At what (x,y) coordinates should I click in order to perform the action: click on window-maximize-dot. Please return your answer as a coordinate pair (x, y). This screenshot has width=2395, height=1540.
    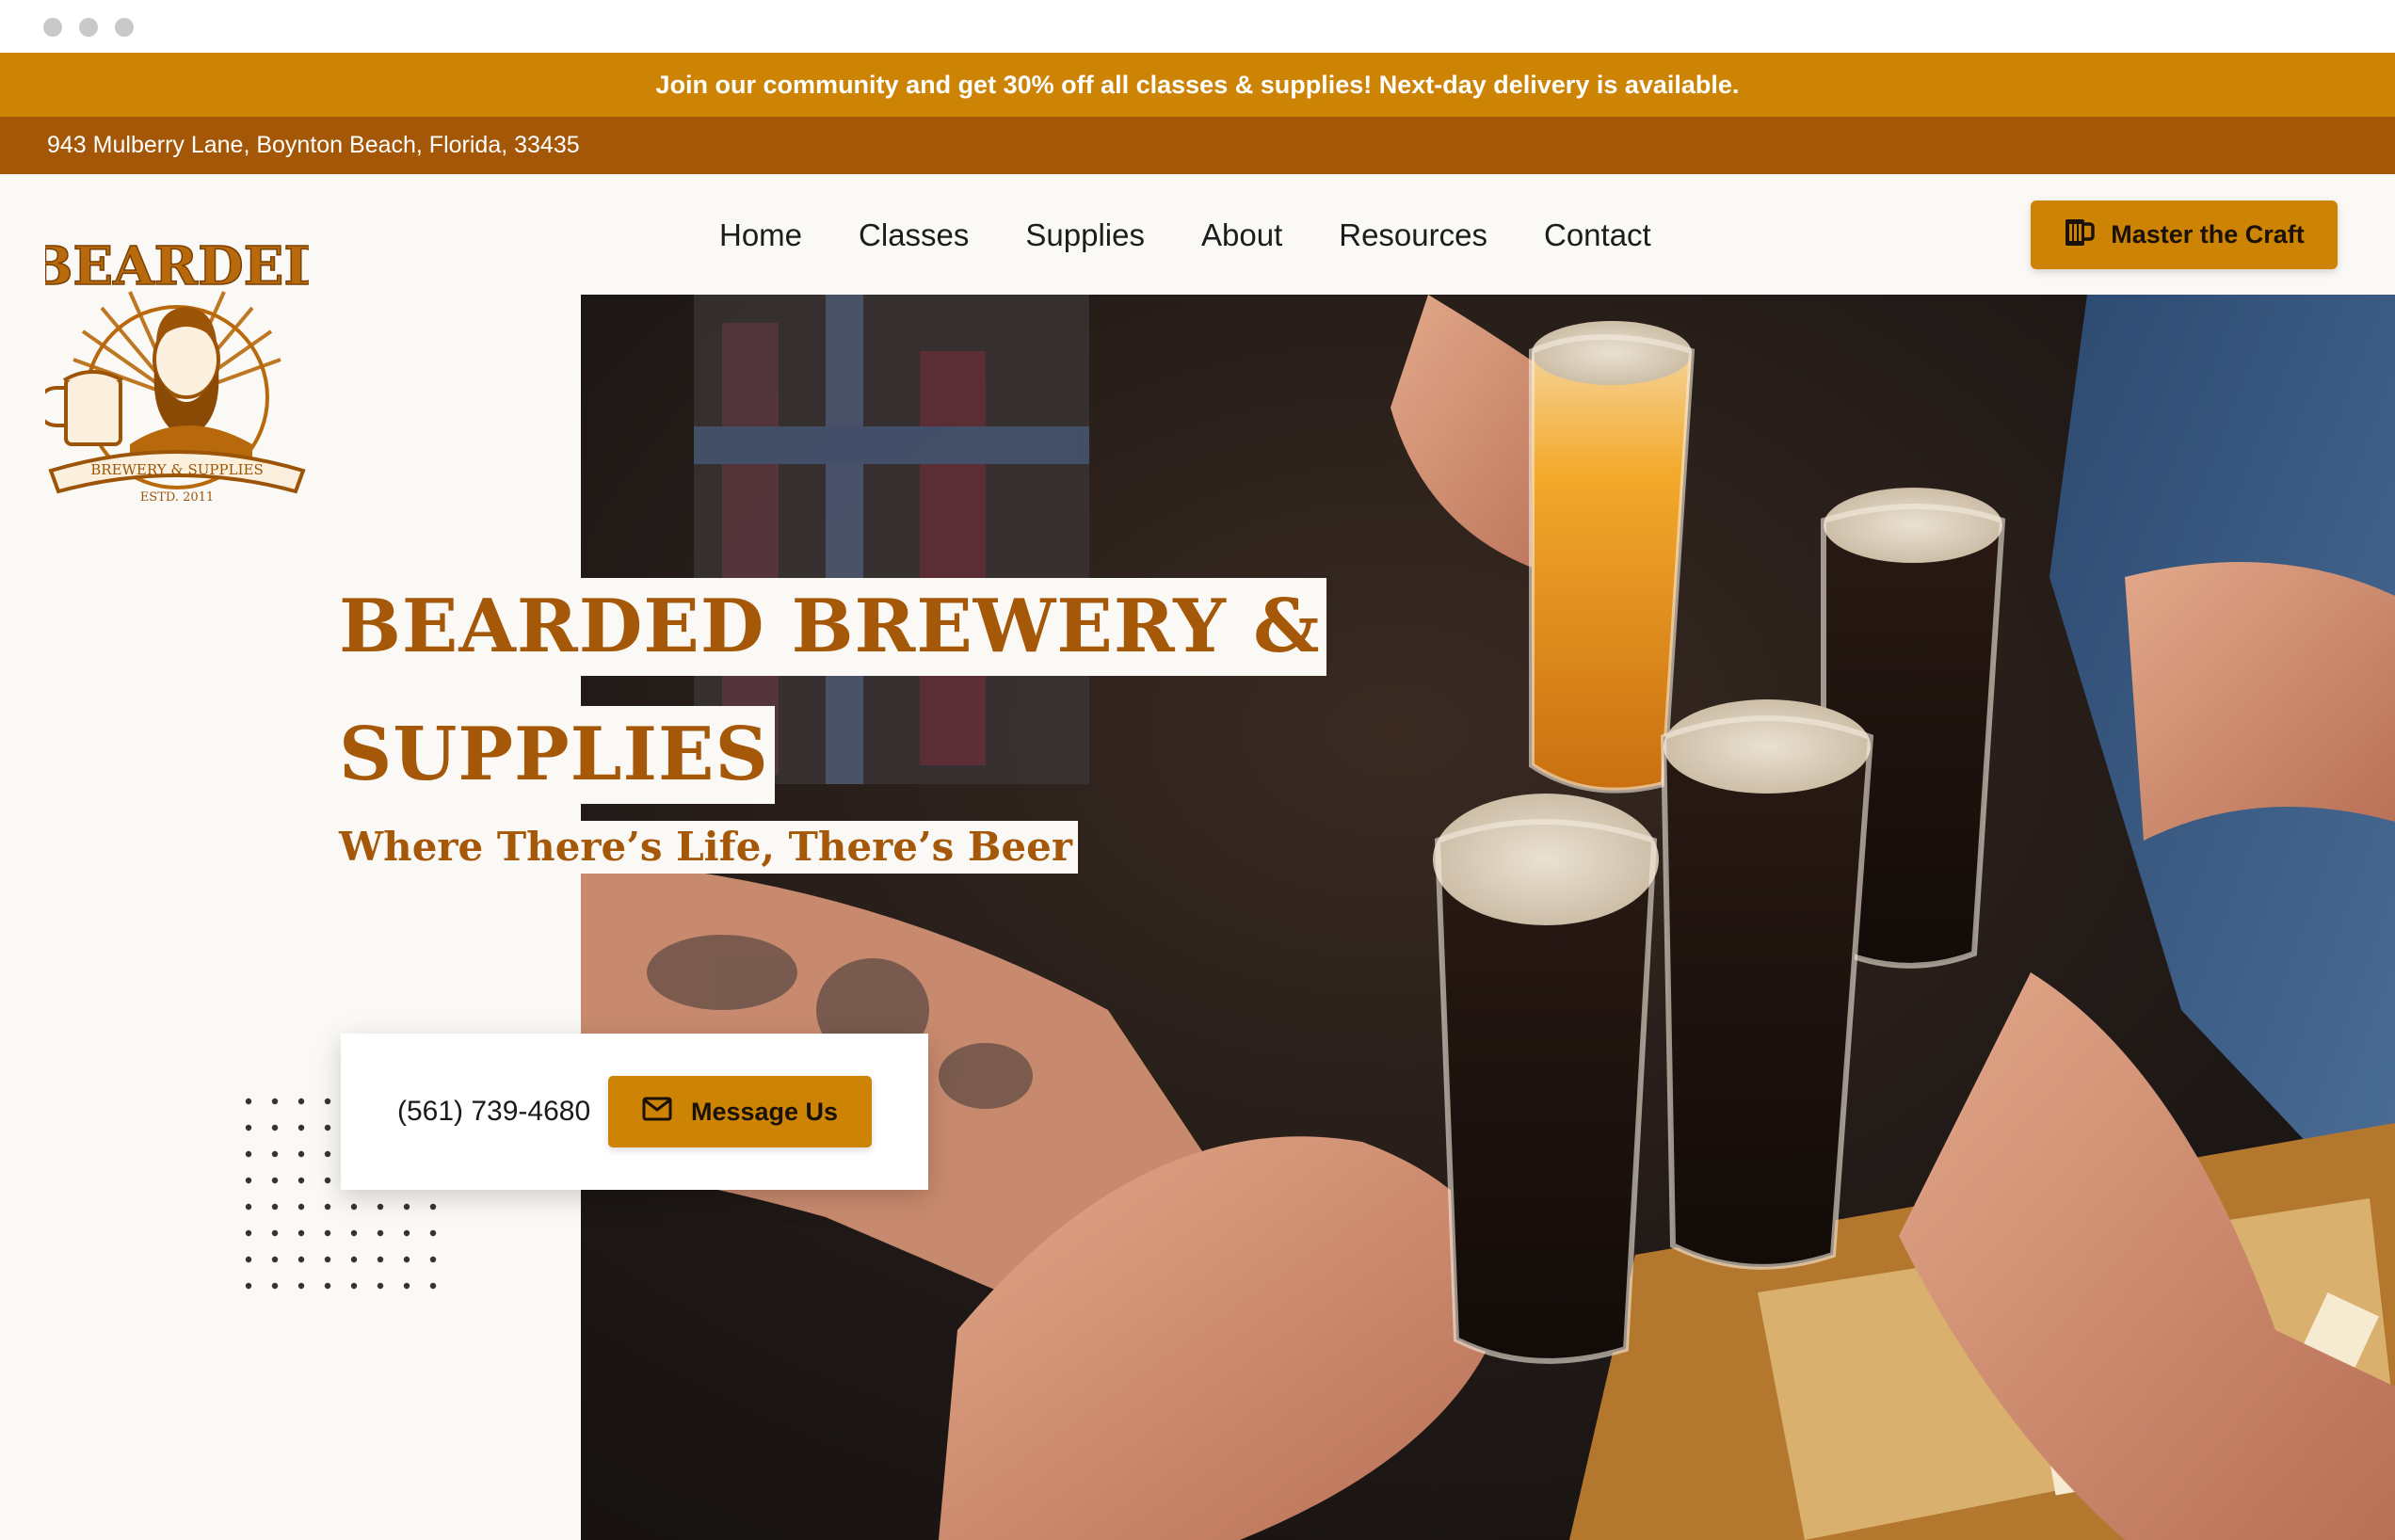
    Looking at the image, I should click on (124, 27).